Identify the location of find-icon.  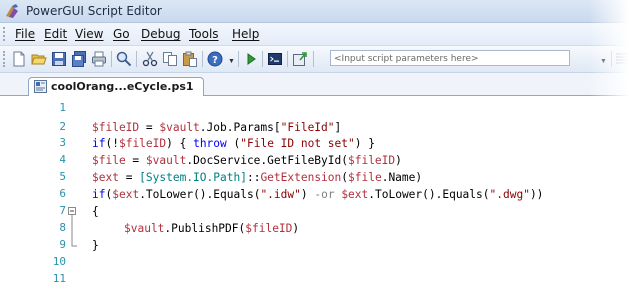
(124, 59).